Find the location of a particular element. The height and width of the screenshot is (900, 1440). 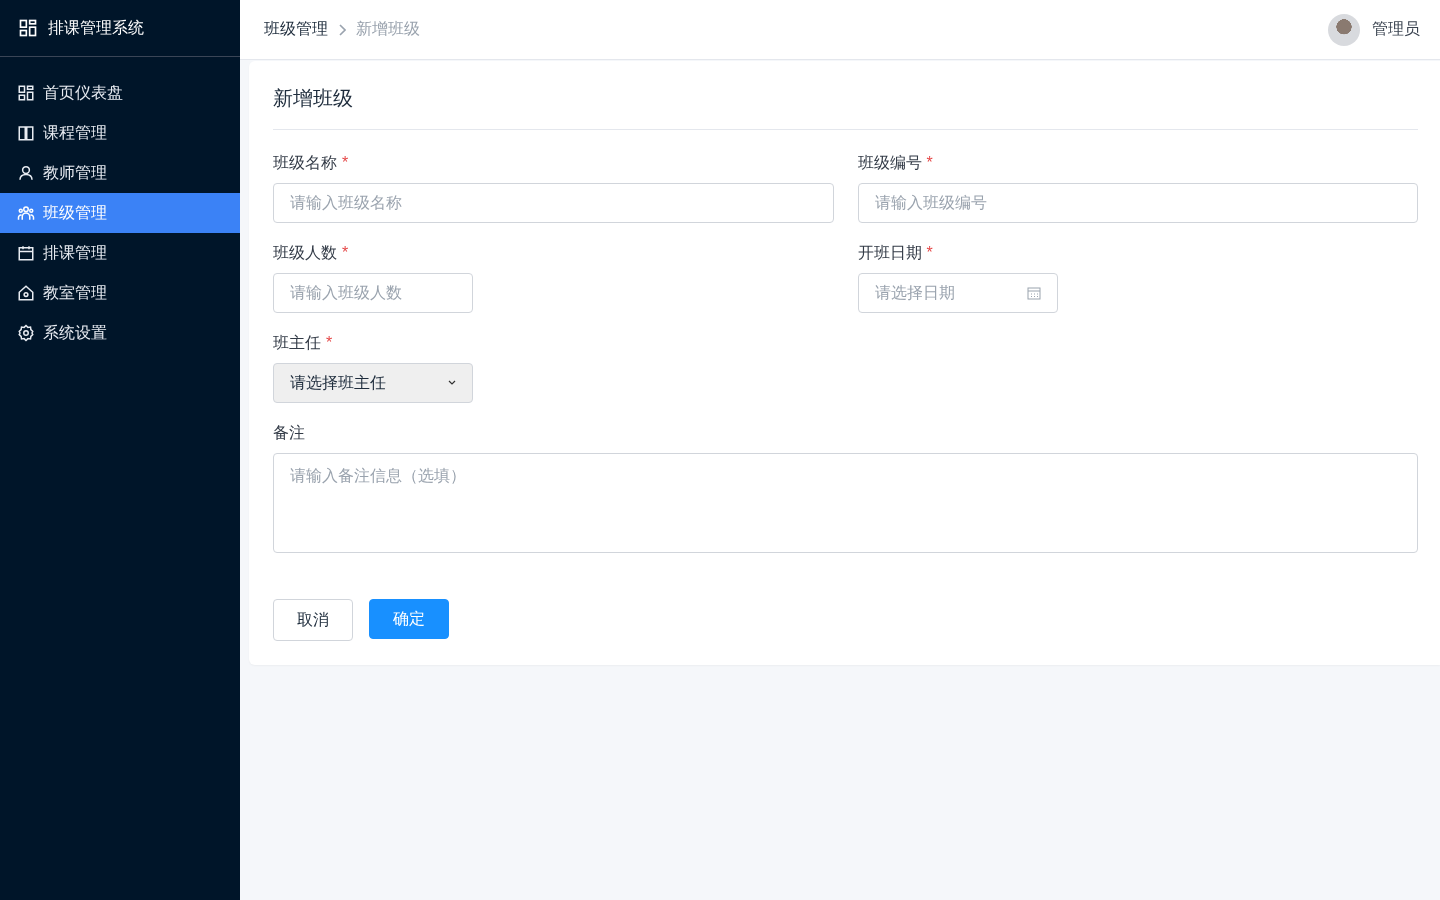

app-title: 排课管理系统 is located at coordinates (96, 27).